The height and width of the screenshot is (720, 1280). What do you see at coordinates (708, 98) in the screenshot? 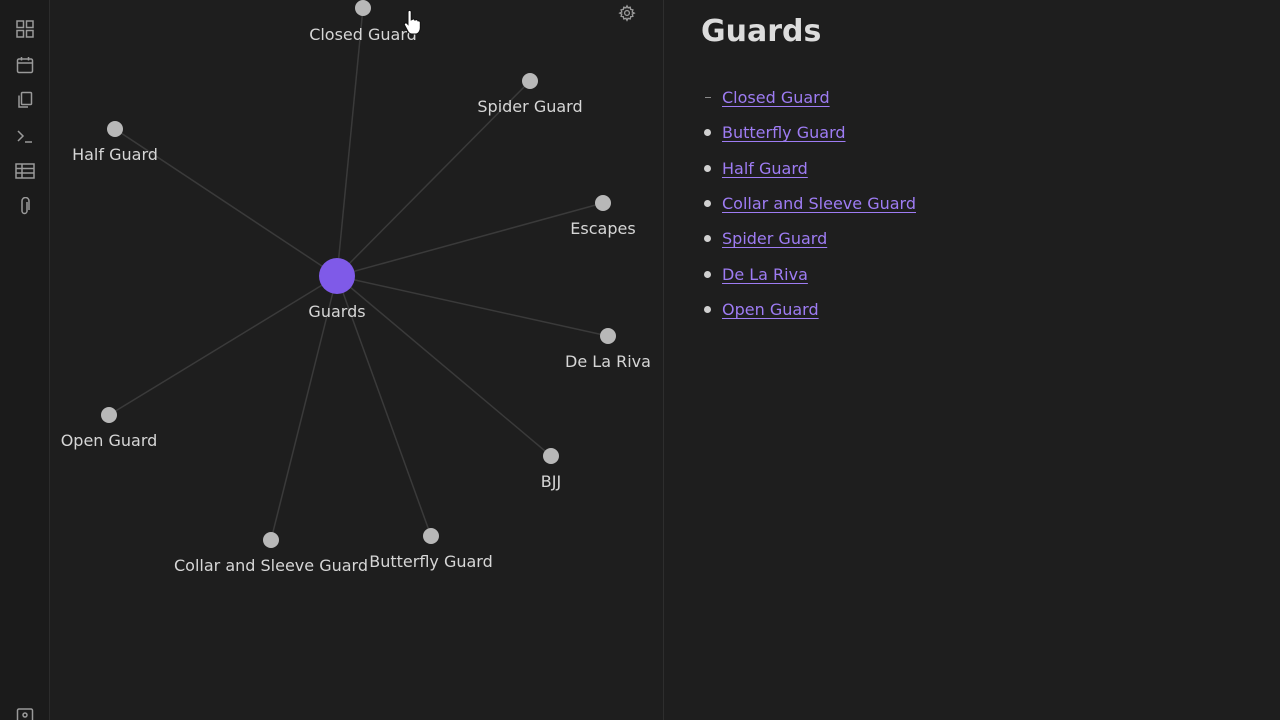
I see `bullet-dash` at bounding box center [708, 98].